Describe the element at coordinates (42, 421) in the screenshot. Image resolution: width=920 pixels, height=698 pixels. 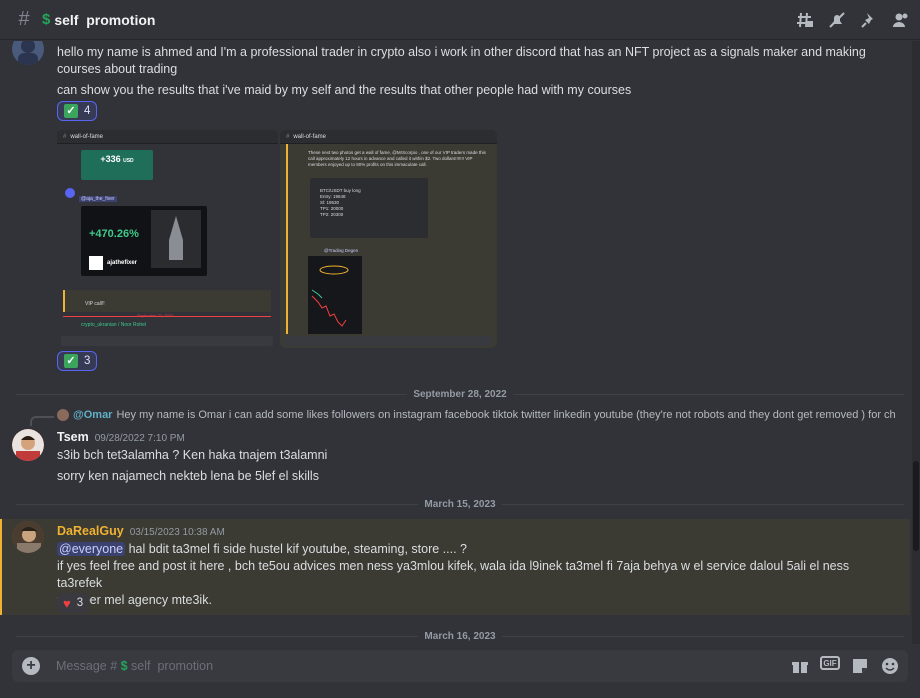
I see `reply-connector` at that location.